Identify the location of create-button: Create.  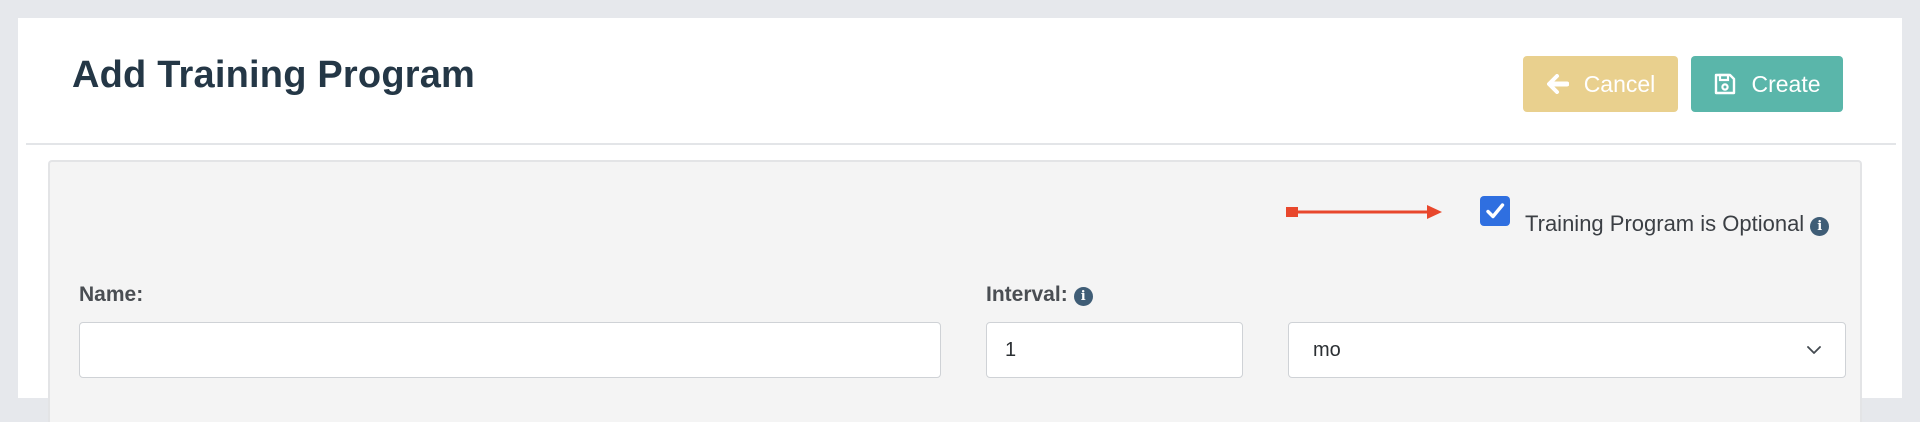
(1767, 84).